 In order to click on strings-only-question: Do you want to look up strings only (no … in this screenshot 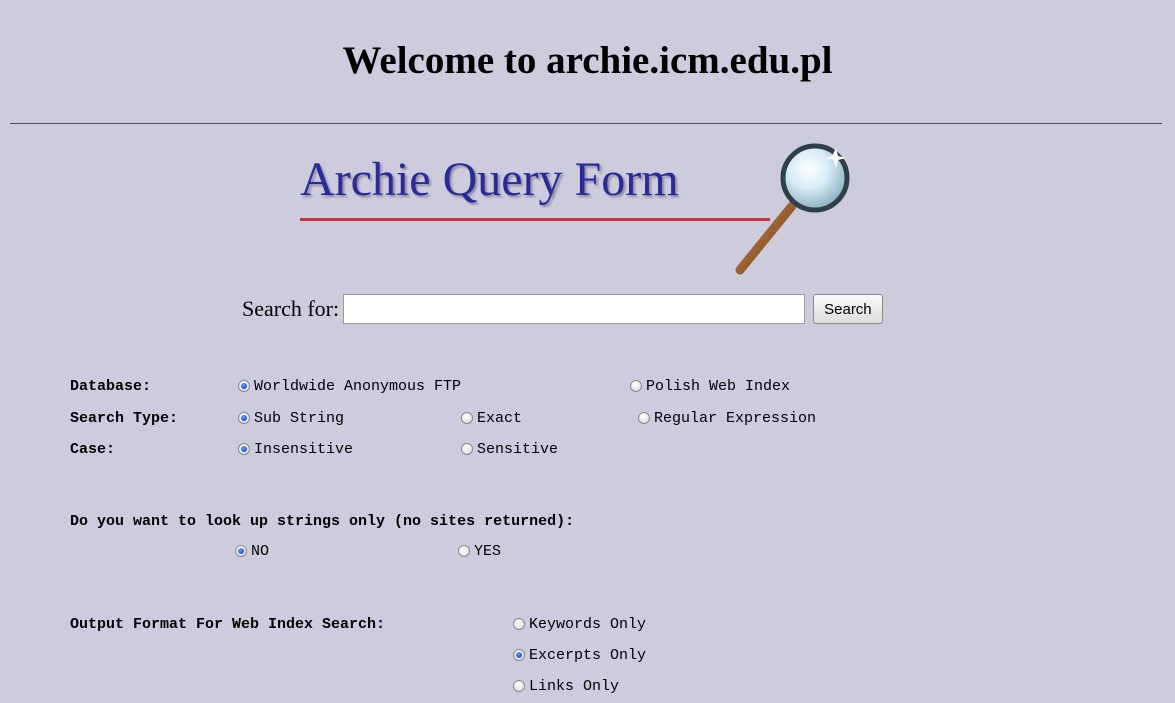, I will do `click(322, 521)`.